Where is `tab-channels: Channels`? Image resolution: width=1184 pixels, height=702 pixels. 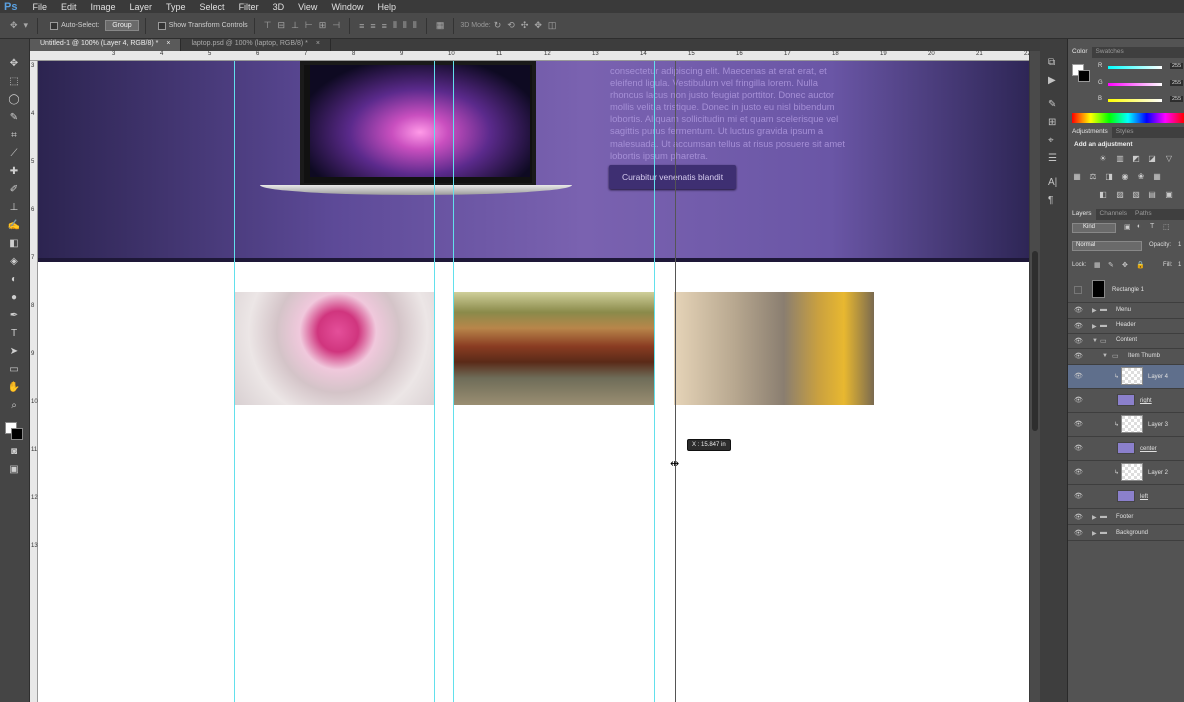 tab-channels: Channels is located at coordinates (1113, 214).